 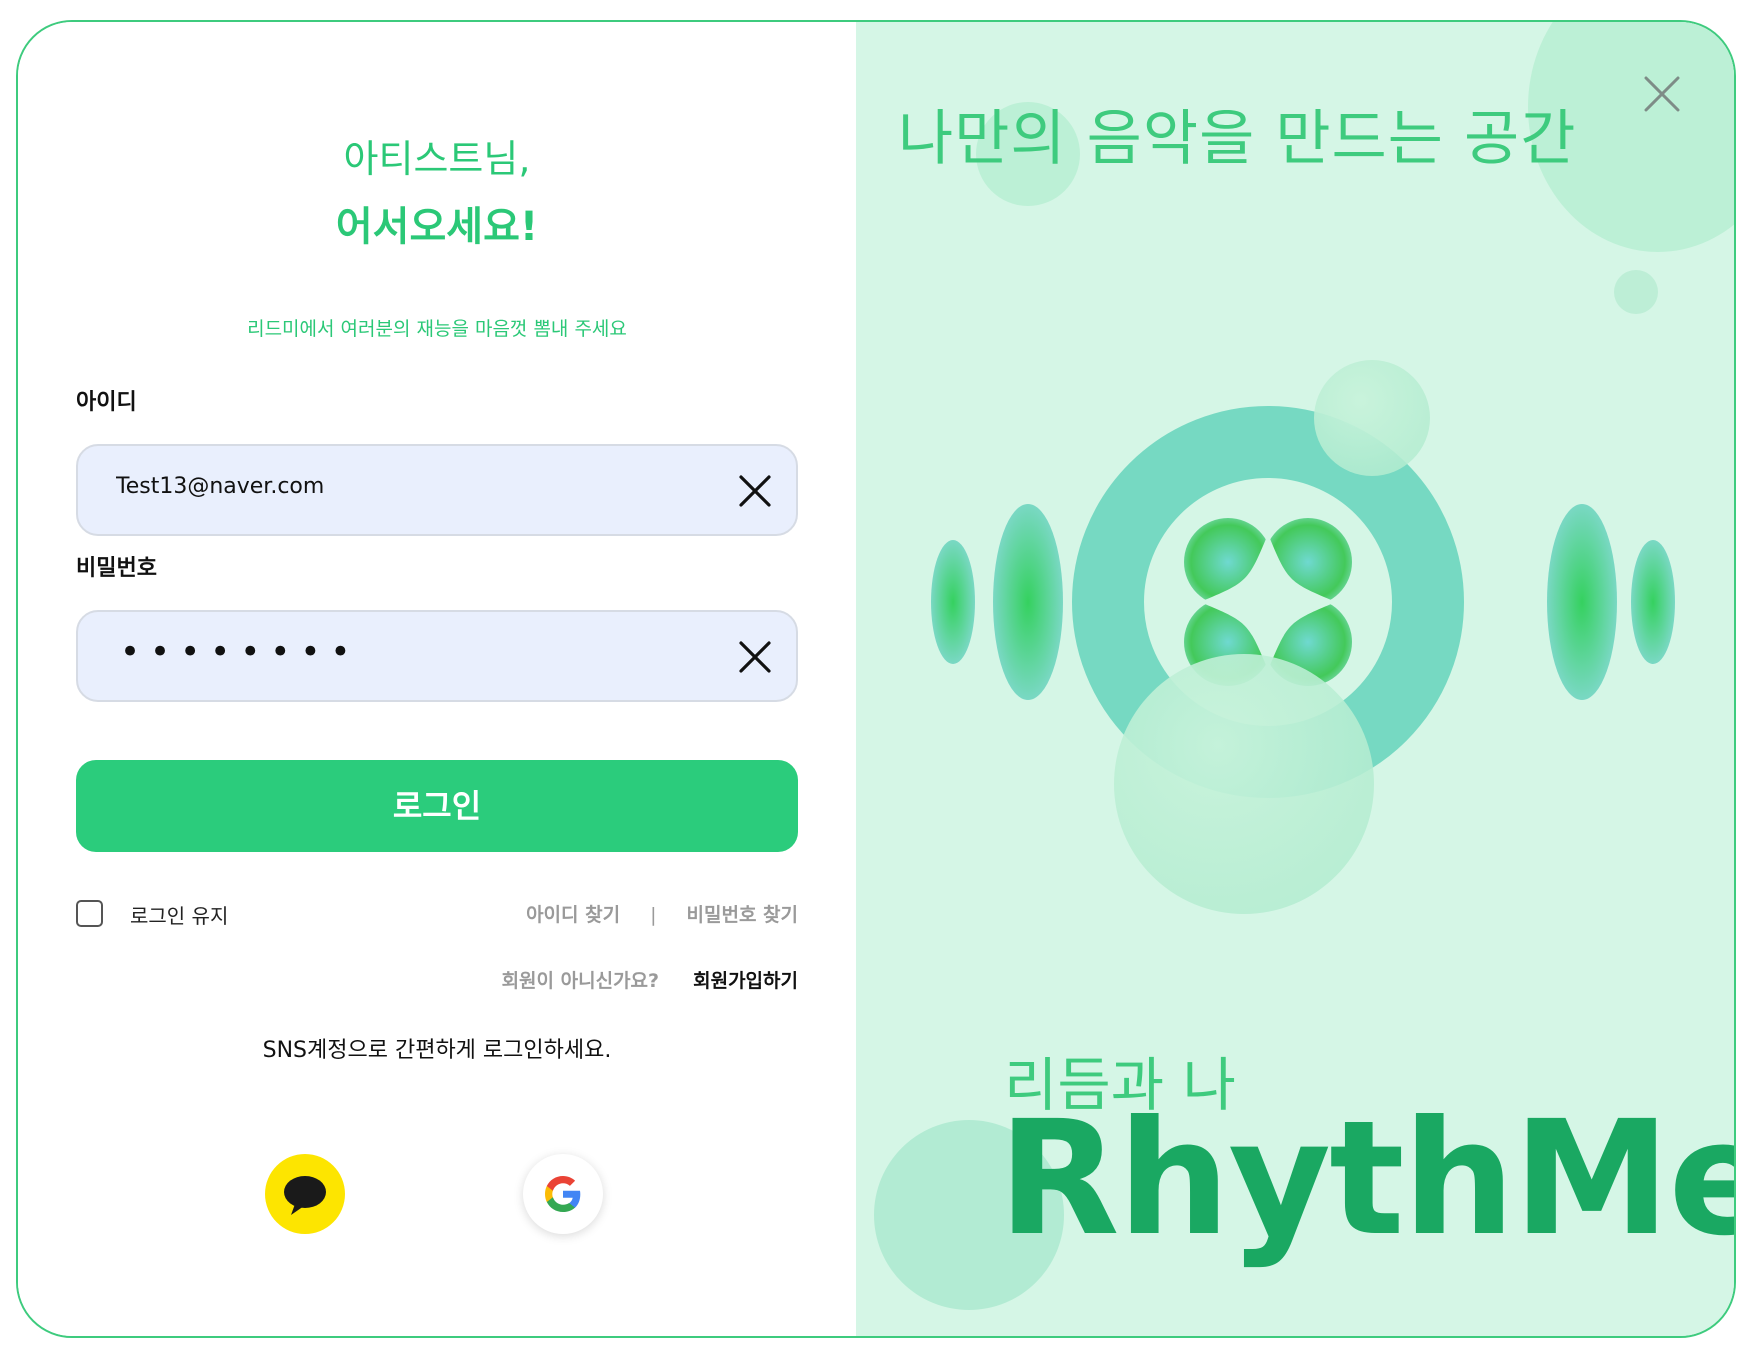 What do you see at coordinates (662, 913) in the screenshot?
I see `find-links: 아이디 찾기 | 비밀번호 찾기` at bounding box center [662, 913].